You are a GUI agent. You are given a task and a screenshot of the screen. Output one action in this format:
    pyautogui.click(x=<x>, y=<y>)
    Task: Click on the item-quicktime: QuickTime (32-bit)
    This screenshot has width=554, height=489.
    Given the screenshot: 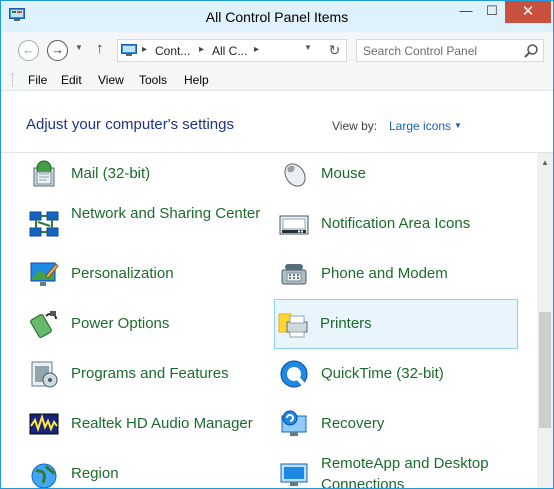 What is the action you would take?
    pyautogui.click(x=397, y=374)
    